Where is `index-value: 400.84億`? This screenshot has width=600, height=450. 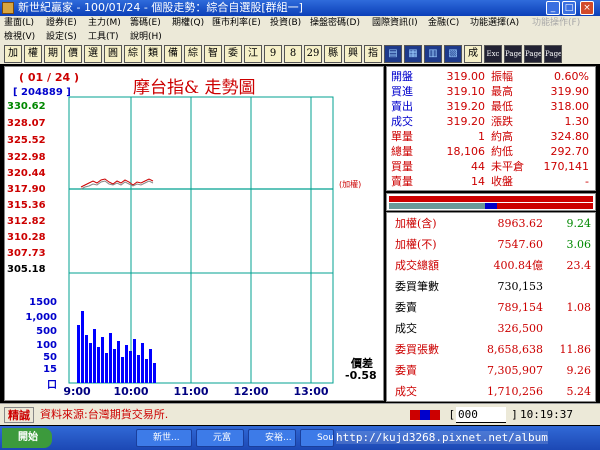 index-value: 400.84億 is located at coordinates (518, 265).